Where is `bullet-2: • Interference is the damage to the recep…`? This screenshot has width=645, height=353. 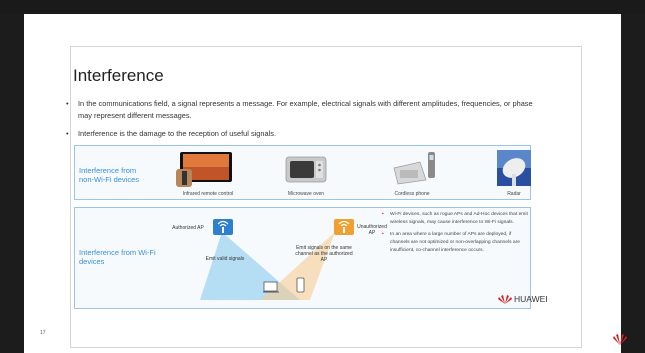 bullet-2: • Interference is the damage to the recep… is located at coordinates (171, 133).